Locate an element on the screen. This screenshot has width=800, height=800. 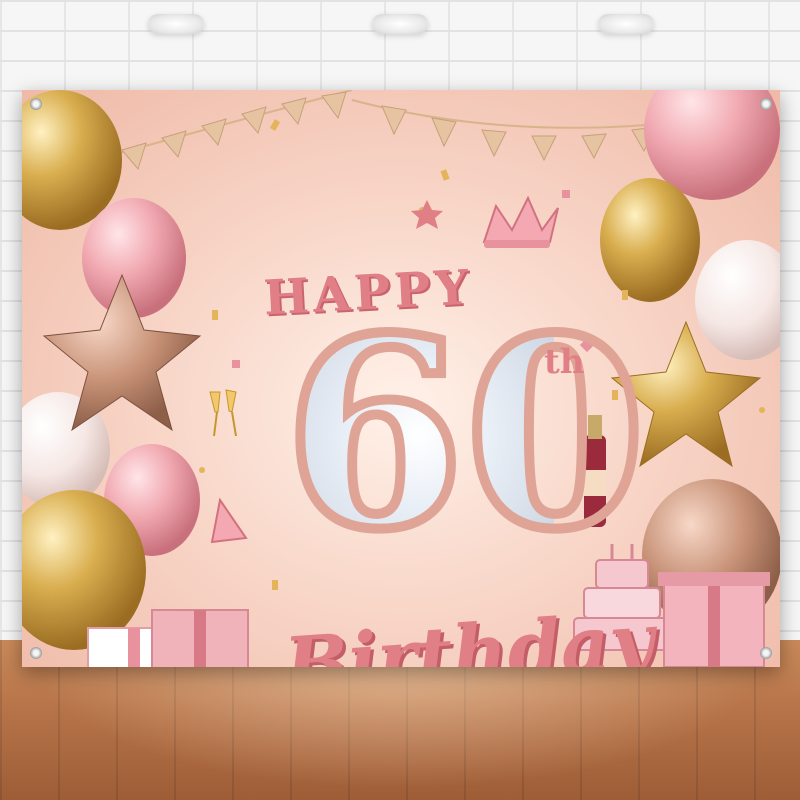
ordinal-suffix: th is located at coordinates (564, 362).